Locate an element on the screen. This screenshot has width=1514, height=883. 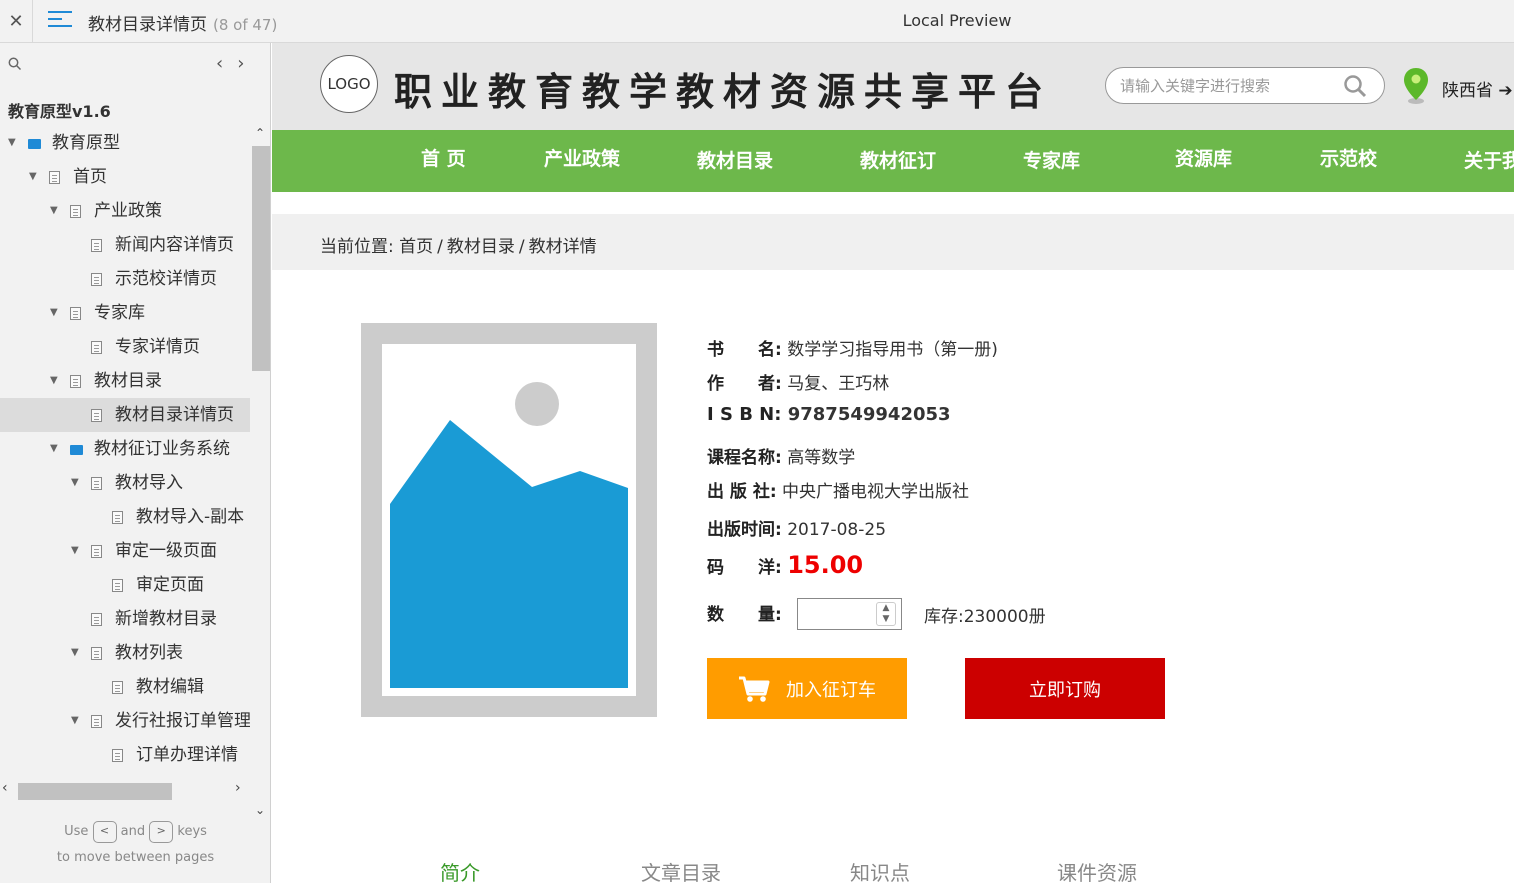
sitemap-item-label: 新增教材目录 is located at coordinates (166, 619).